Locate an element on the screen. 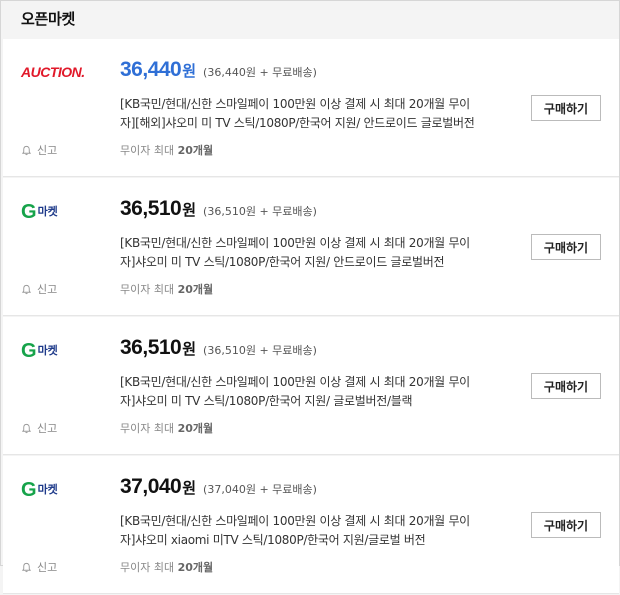  price-row: 36,440 원 (36,440원 + 무료배송) is located at coordinates (218, 70).